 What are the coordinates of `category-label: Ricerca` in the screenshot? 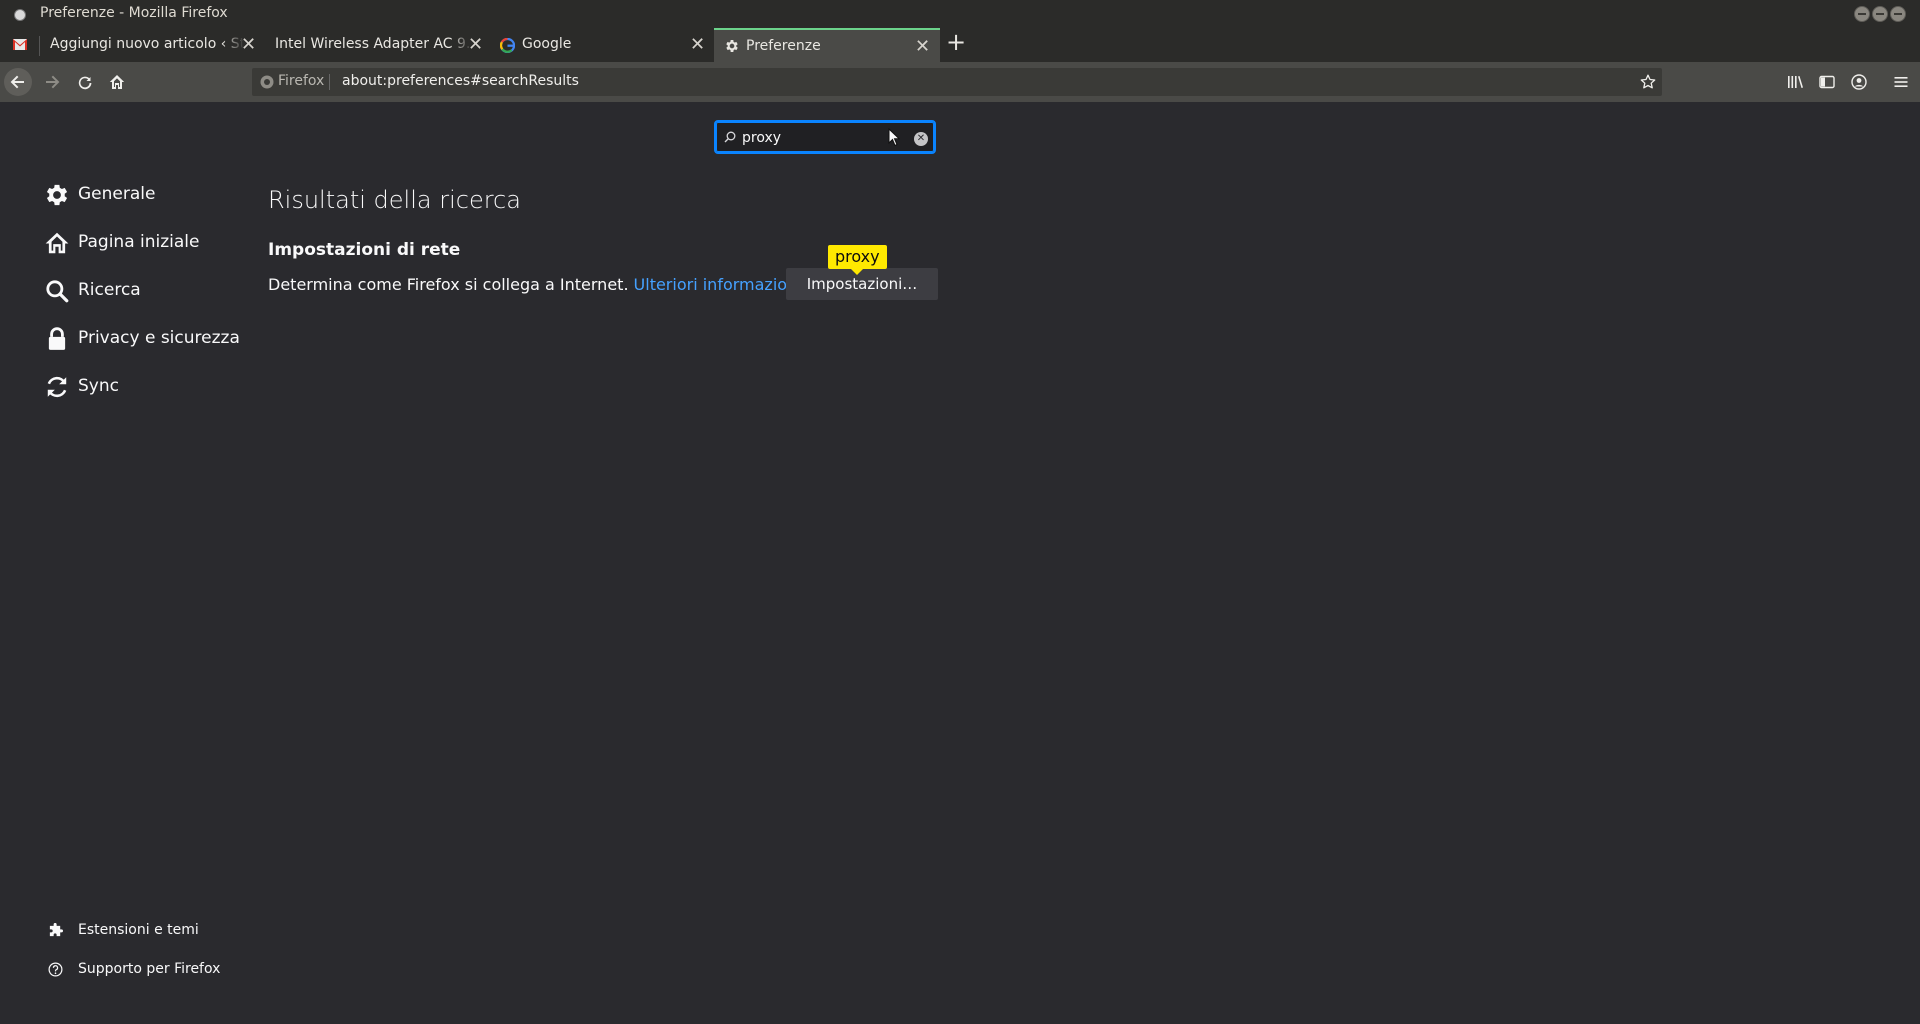 It's located at (109, 290).